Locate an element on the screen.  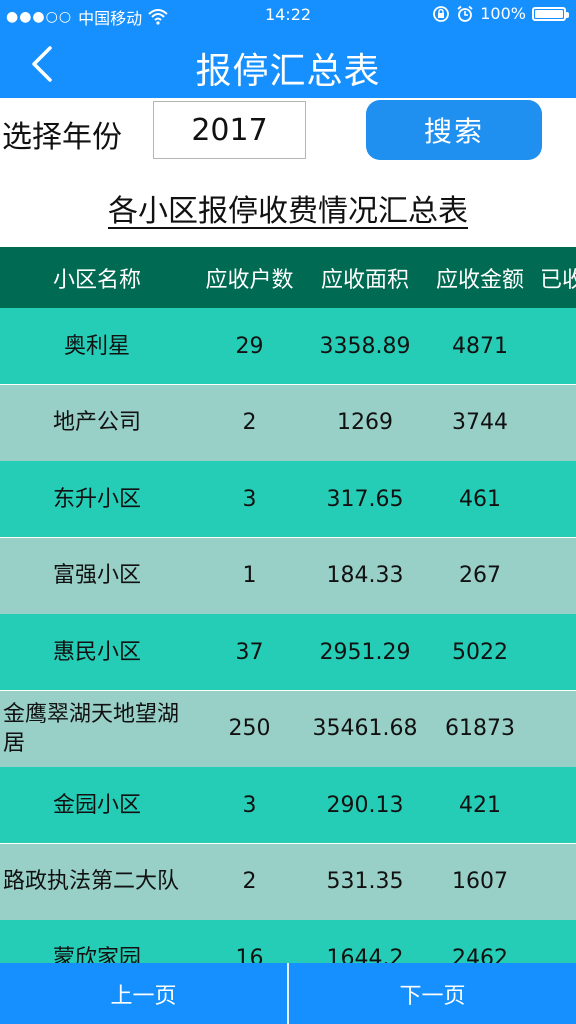
cell-community-name: 东升小区 is located at coordinates (96, 499).